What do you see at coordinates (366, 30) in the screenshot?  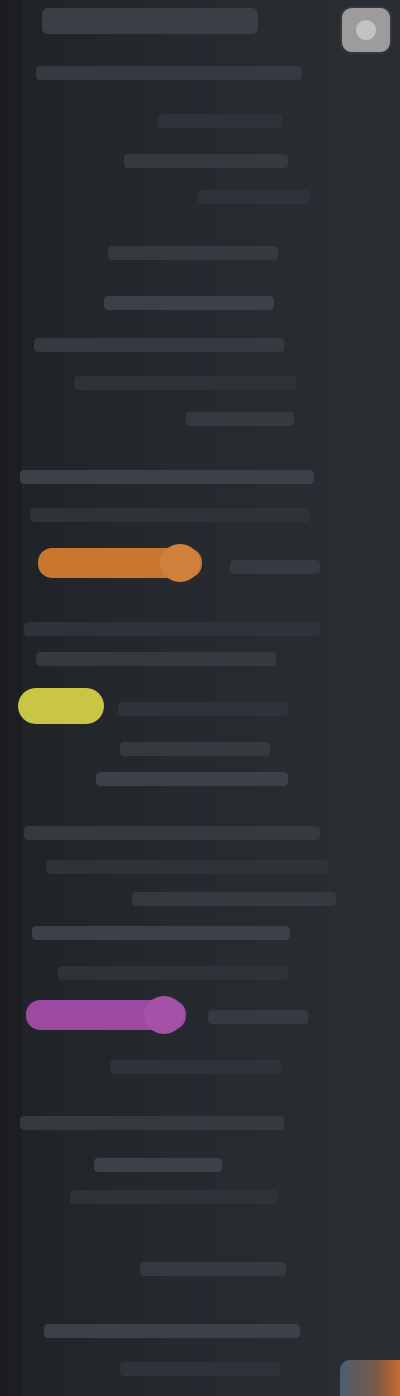 I see `avatar-icon` at bounding box center [366, 30].